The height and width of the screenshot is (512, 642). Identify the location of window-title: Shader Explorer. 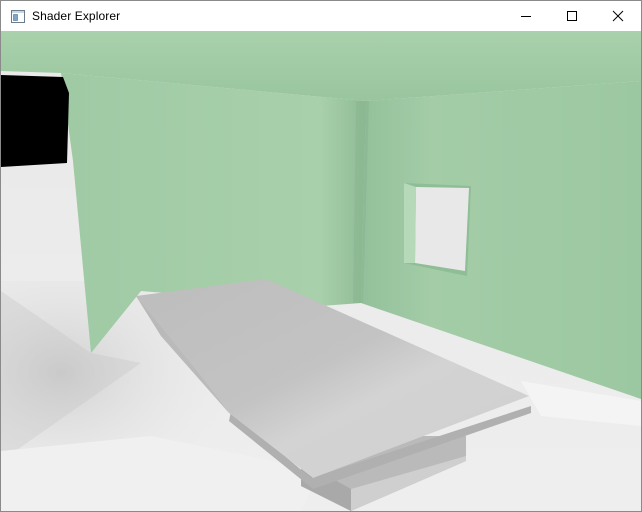
(76, 16).